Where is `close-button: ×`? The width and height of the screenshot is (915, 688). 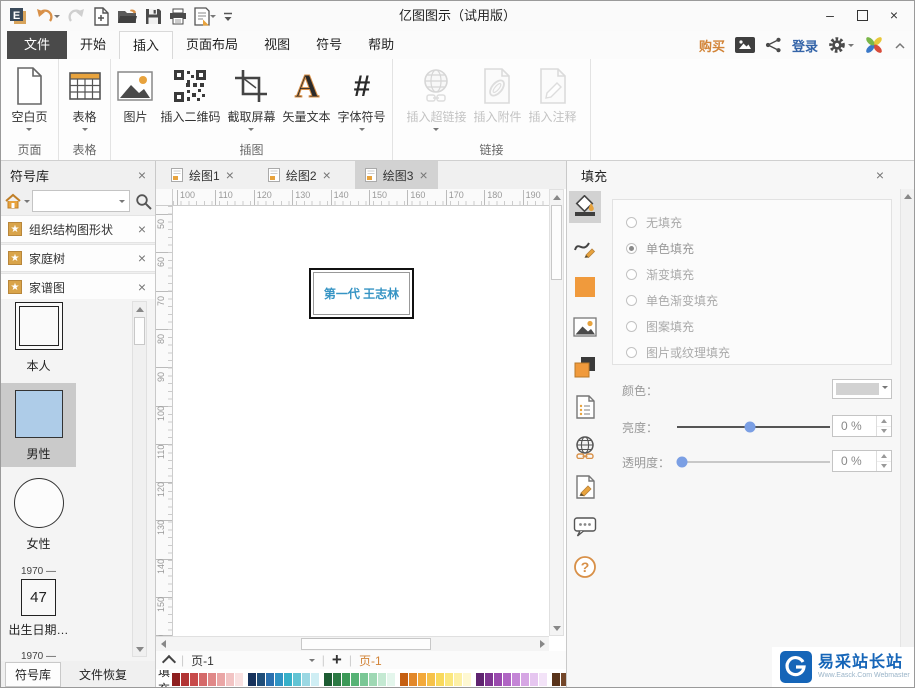 close-button: × is located at coordinates (894, 15).